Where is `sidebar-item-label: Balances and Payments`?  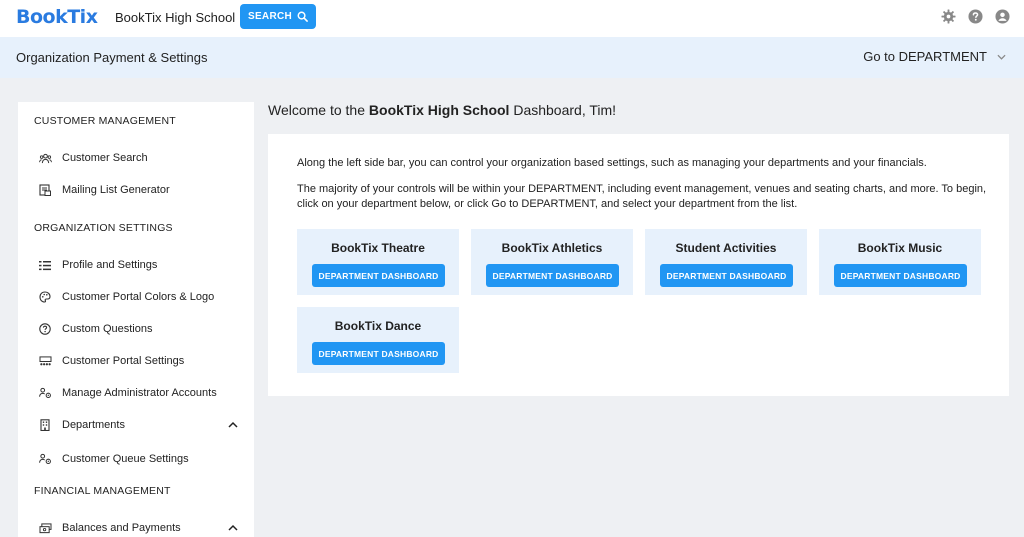 sidebar-item-label: Balances and Payments is located at coordinates (121, 528).